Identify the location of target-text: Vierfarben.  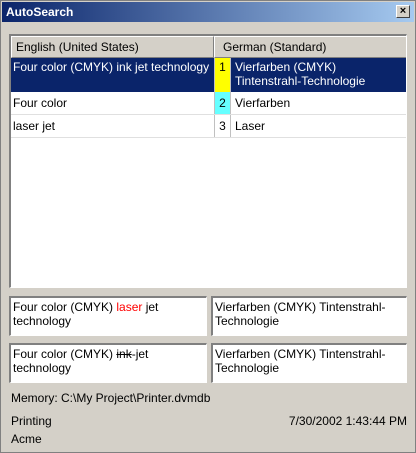
(263, 103).